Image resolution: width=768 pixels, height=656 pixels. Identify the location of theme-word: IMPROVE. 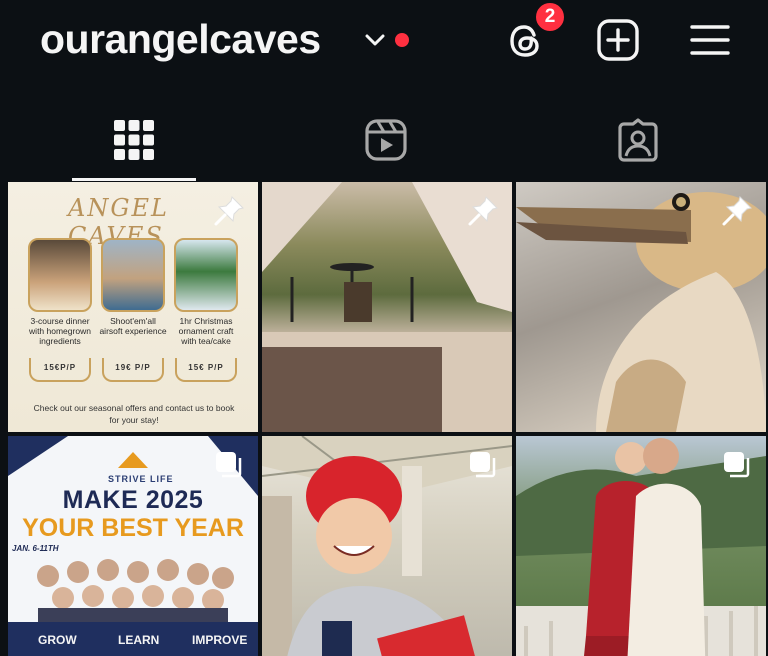
(220, 640).